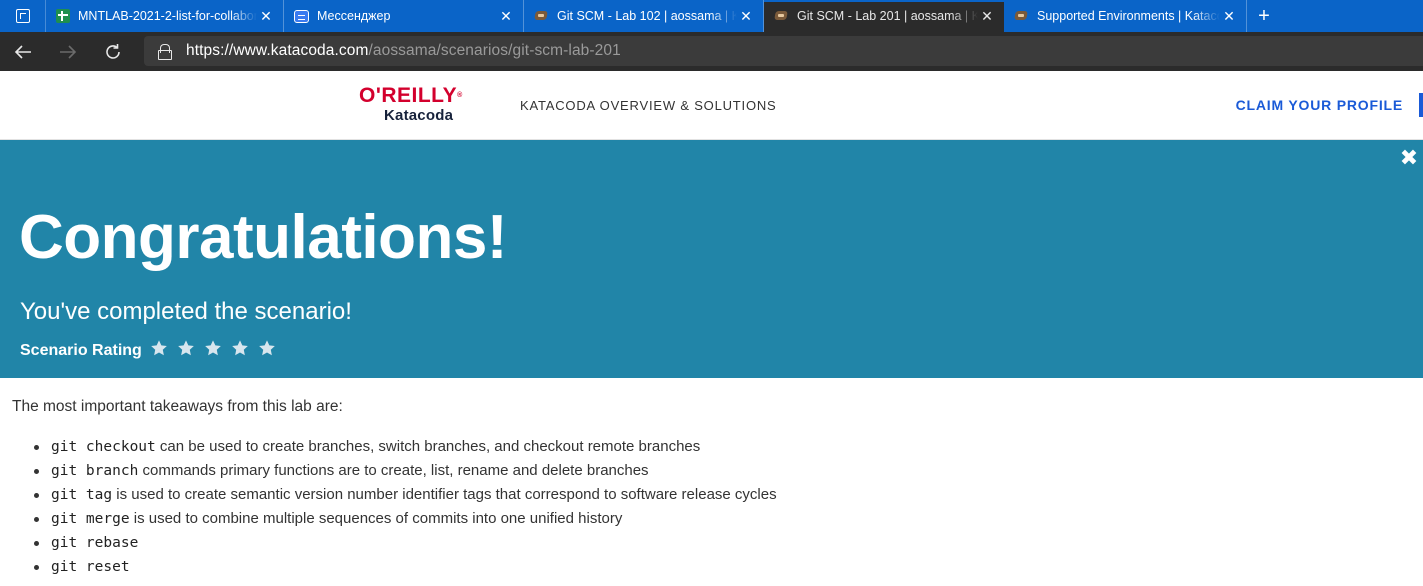 The image size is (1423, 586). Describe the element at coordinates (301, 16) in the screenshot. I see `messenger-icon` at that location.